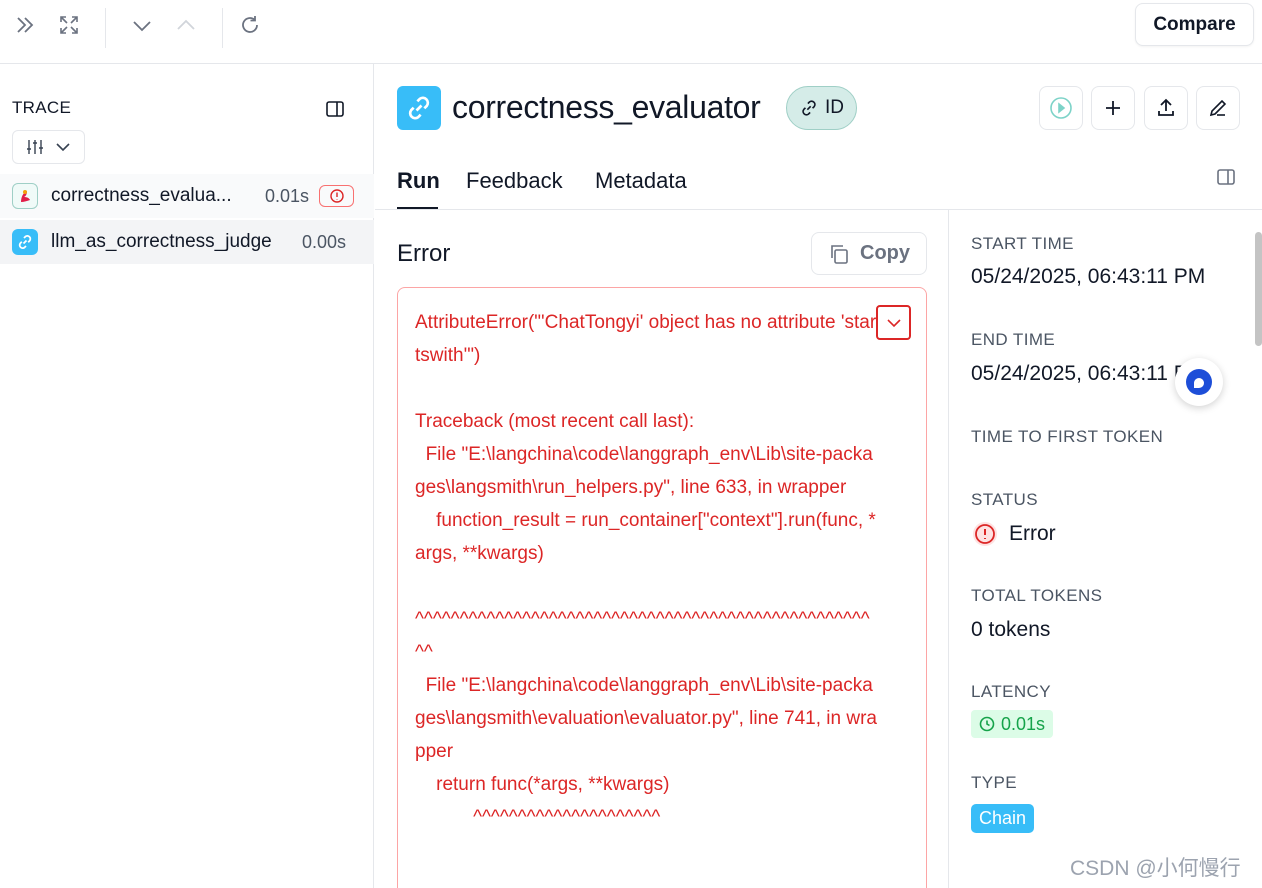  What do you see at coordinates (161, 241) in the screenshot?
I see `trace-row-name: llm_as_correctness_judge` at bounding box center [161, 241].